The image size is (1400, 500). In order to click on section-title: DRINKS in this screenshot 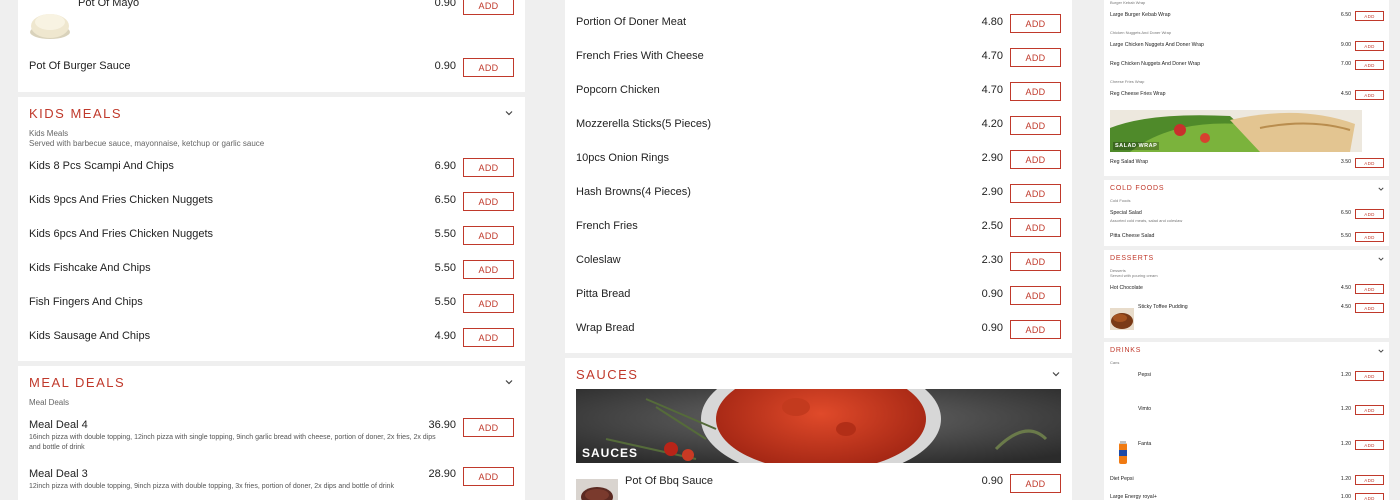, I will do `click(1125, 350)`.